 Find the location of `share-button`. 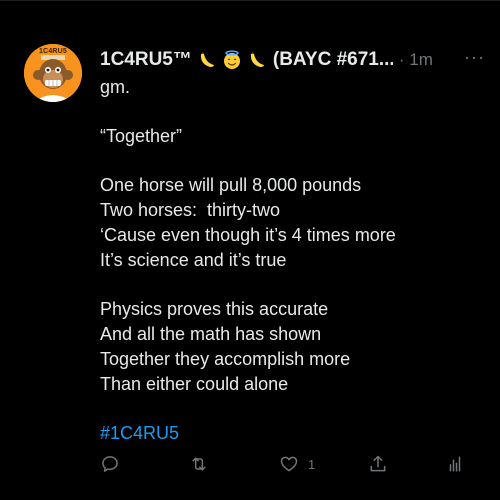

share-button is located at coordinates (378, 464).